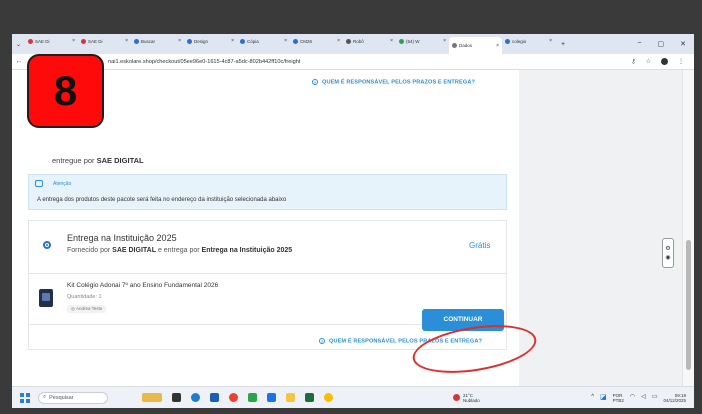 Image resolution: width=702 pixels, height=414 pixels. I want to click on chrome-icon, so click(233, 397).